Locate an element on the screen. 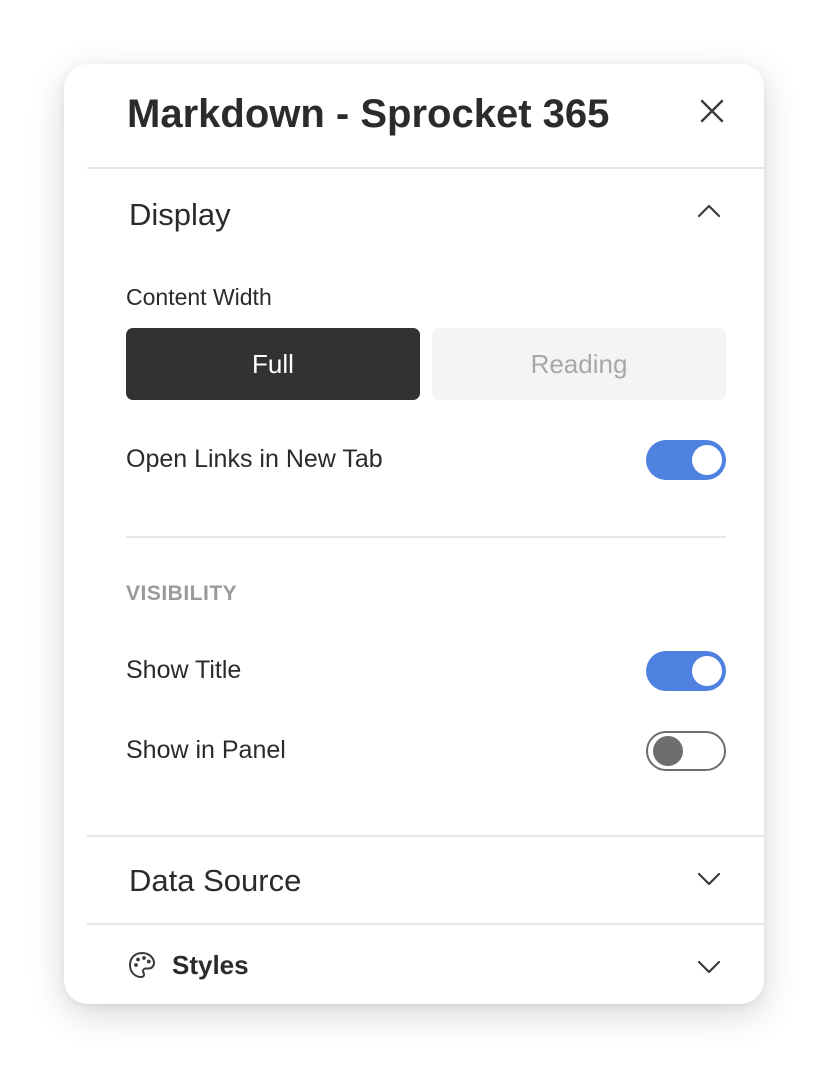 The width and height of the screenshot is (828, 1068). content-width-label: Content Width is located at coordinates (199, 297).